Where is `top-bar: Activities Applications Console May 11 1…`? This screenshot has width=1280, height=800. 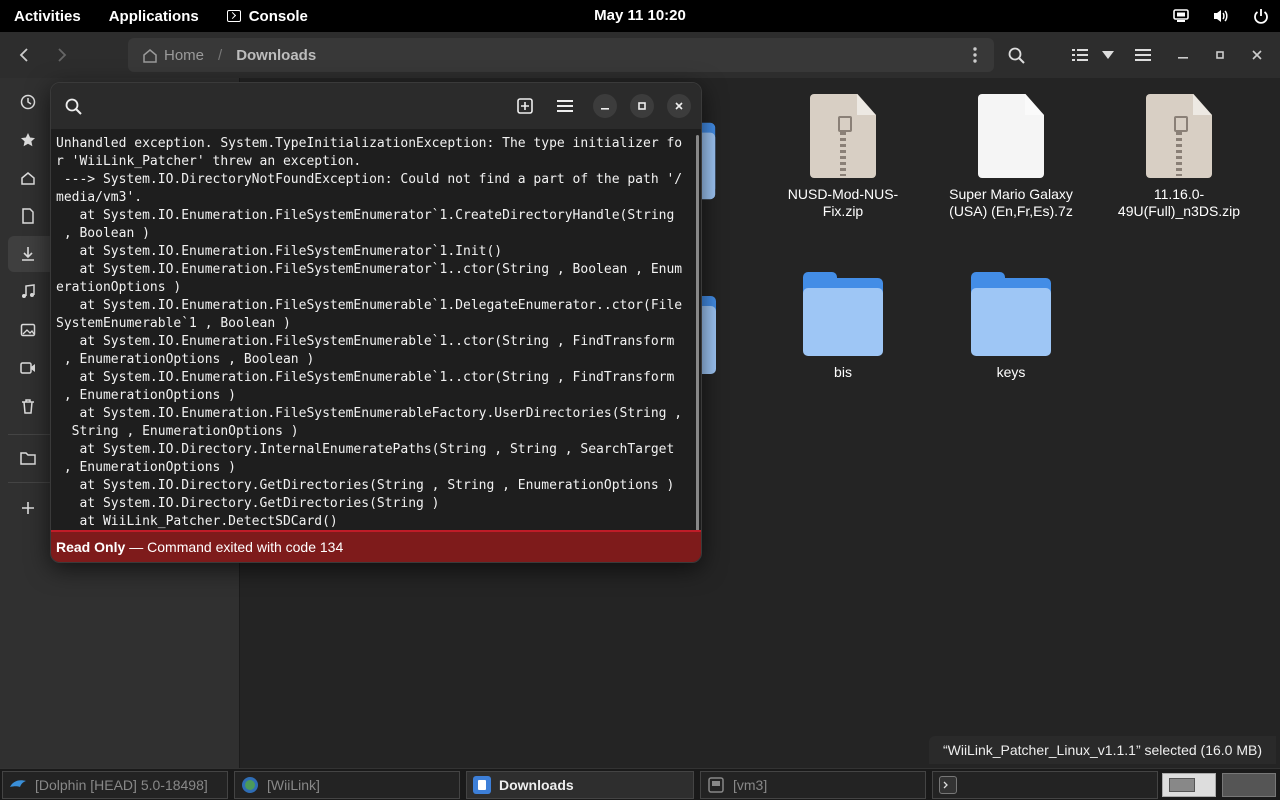
top-bar: Activities Applications Console May 11 1… is located at coordinates (640, 16).